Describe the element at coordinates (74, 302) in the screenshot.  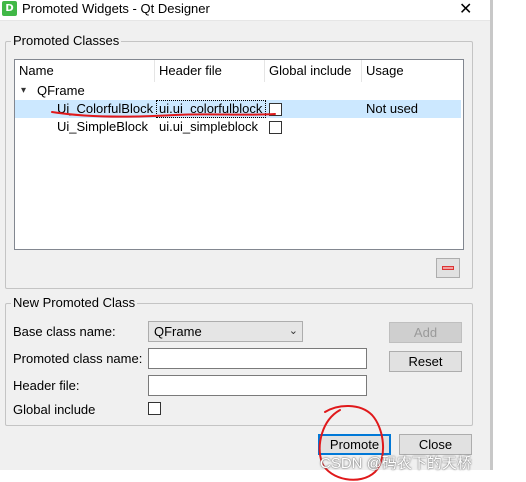
I see `new-promoted-class-title: New Promoted Class` at that location.